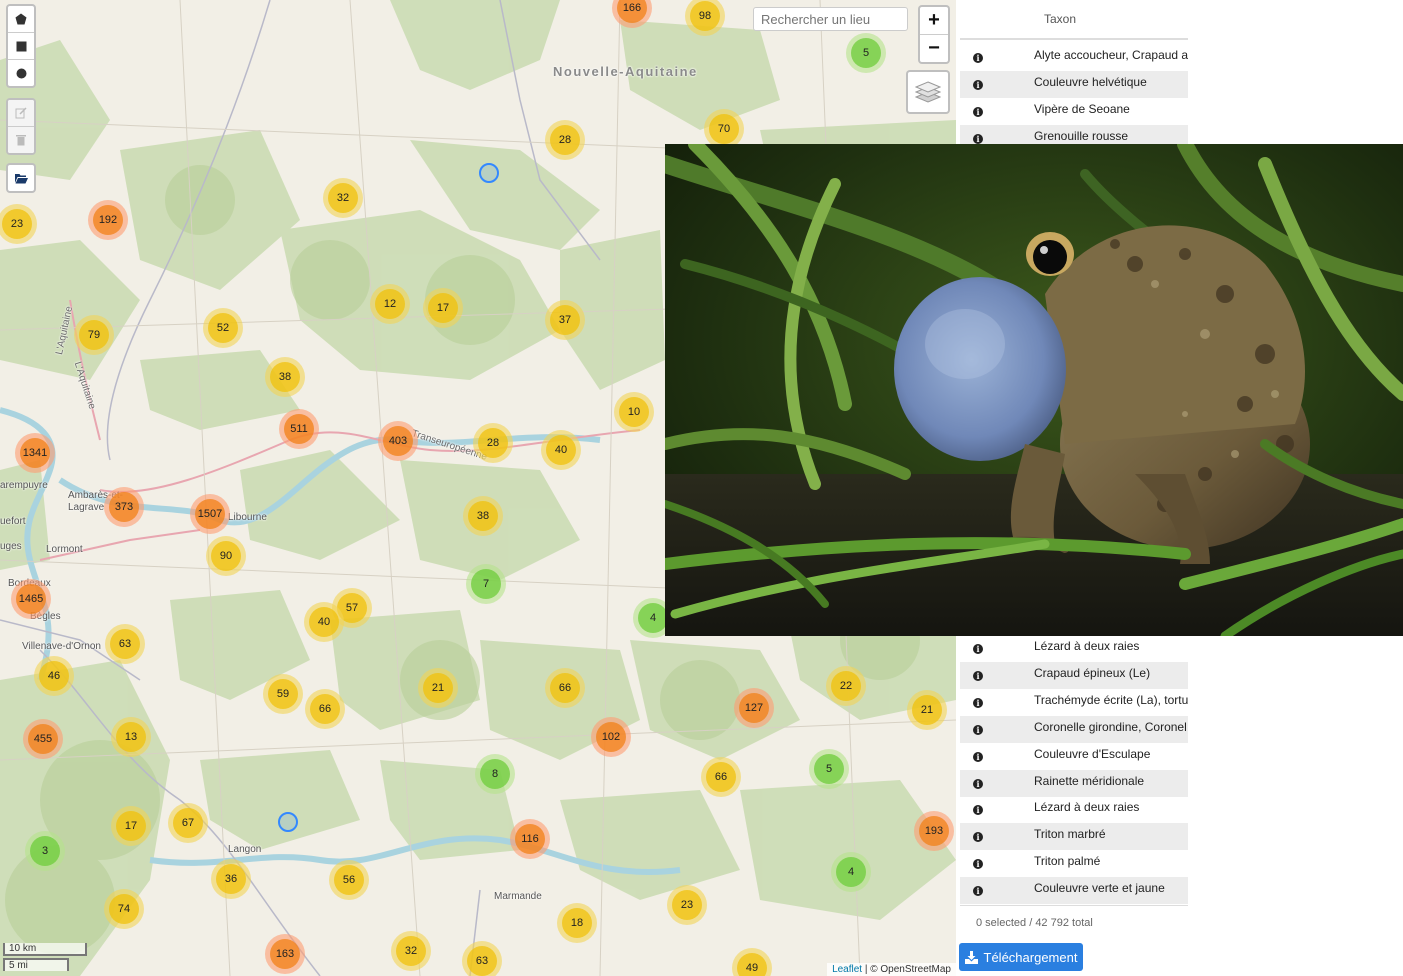 The image size is (1403, 976). I want to click on layers-button, so click(928, 92).